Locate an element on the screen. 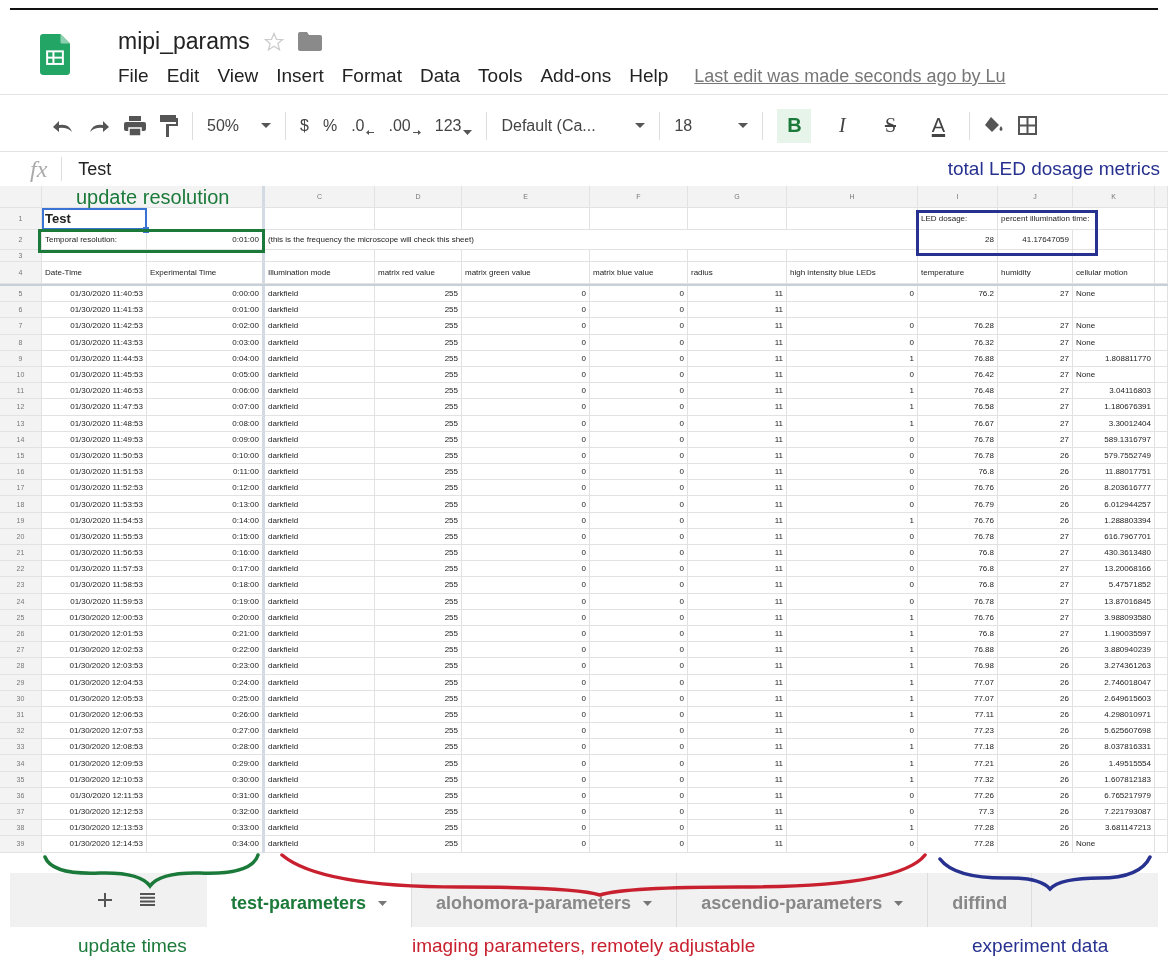 The image size is (1168, 977). table-cell: 0:09:00 is located at coordinates (206, 439).